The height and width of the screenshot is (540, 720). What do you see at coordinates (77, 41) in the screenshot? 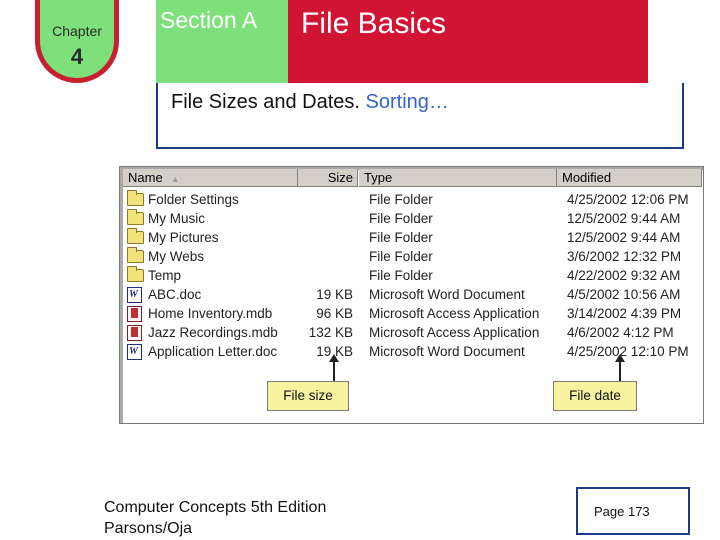
I see `chapter-badge: Chapter 4` at bounding box center [77, 41].